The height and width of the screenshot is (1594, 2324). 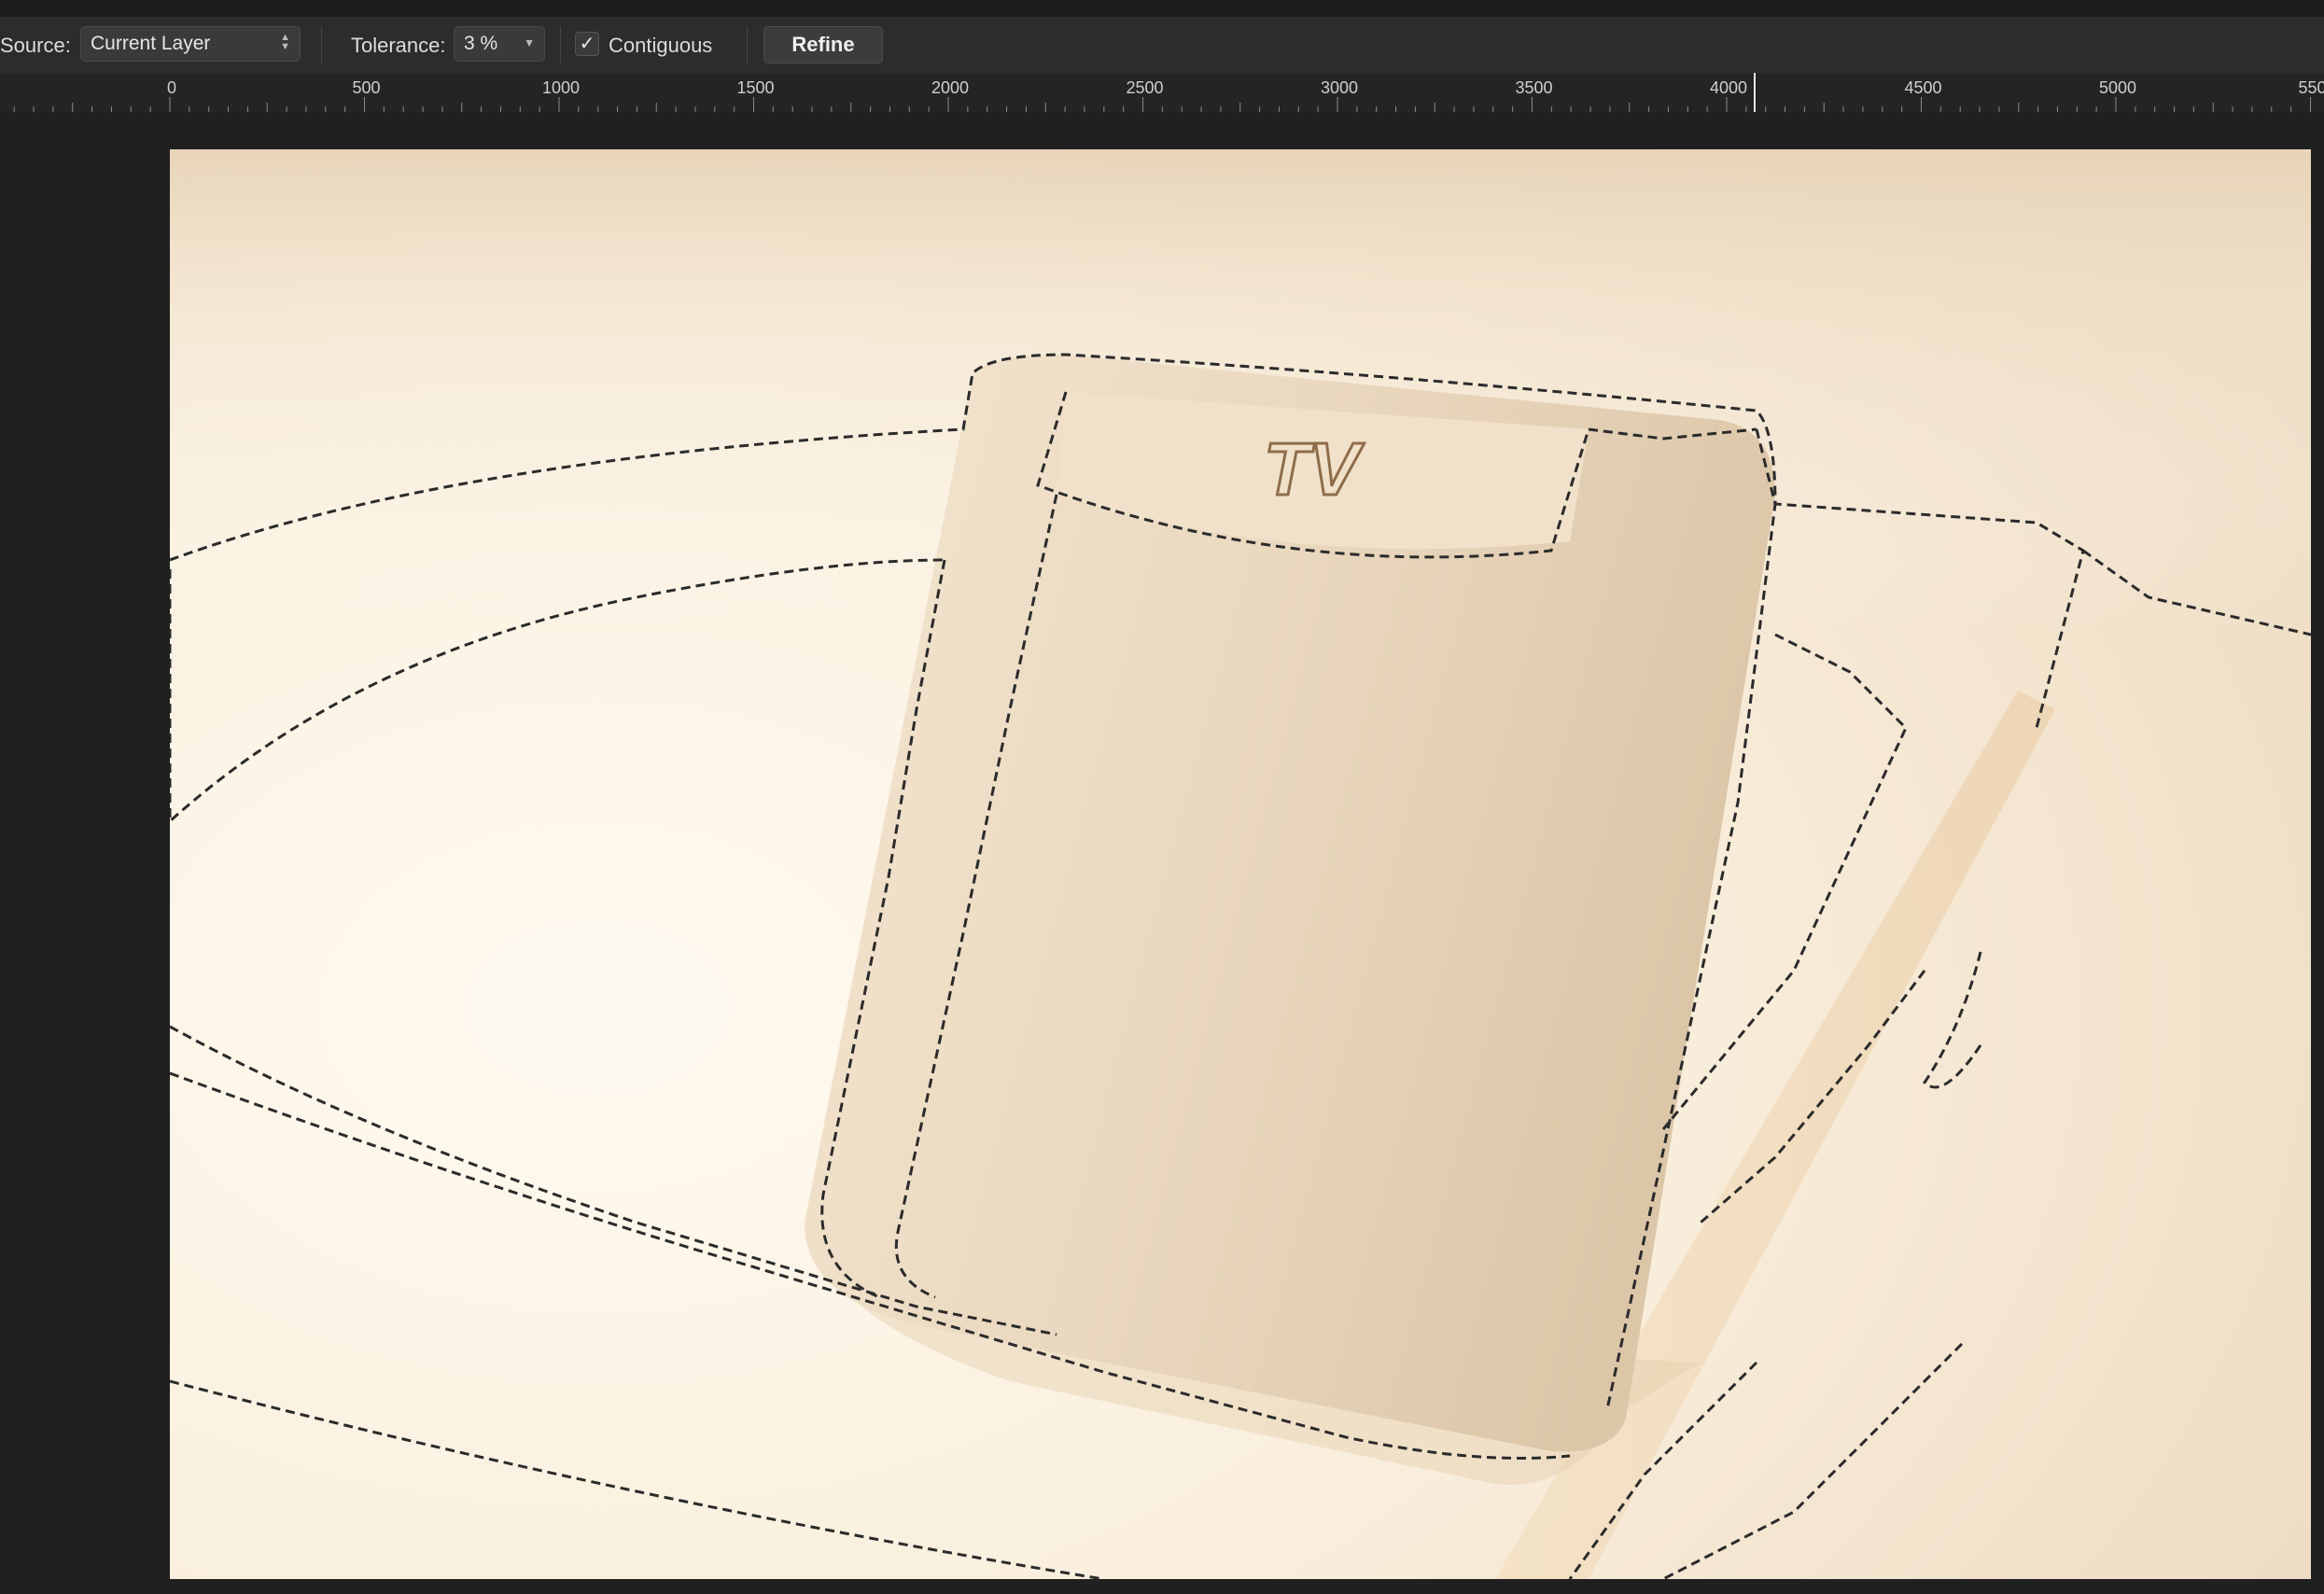 What do you see at coordinates (151, 44) in the screenshot?
I see `source-value: Current Layer` at bounding box center [151, 44].